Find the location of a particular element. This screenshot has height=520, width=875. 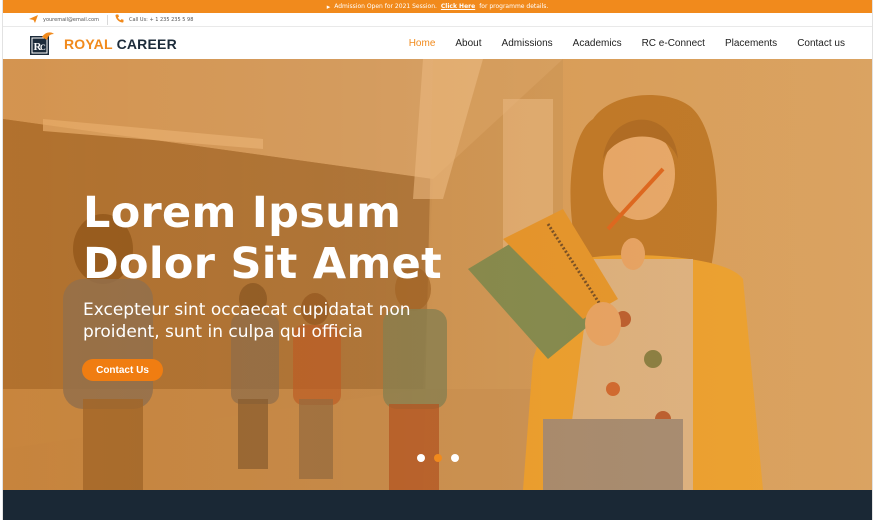

nav-item-academics: Academics is located at coordinates (597, 43).